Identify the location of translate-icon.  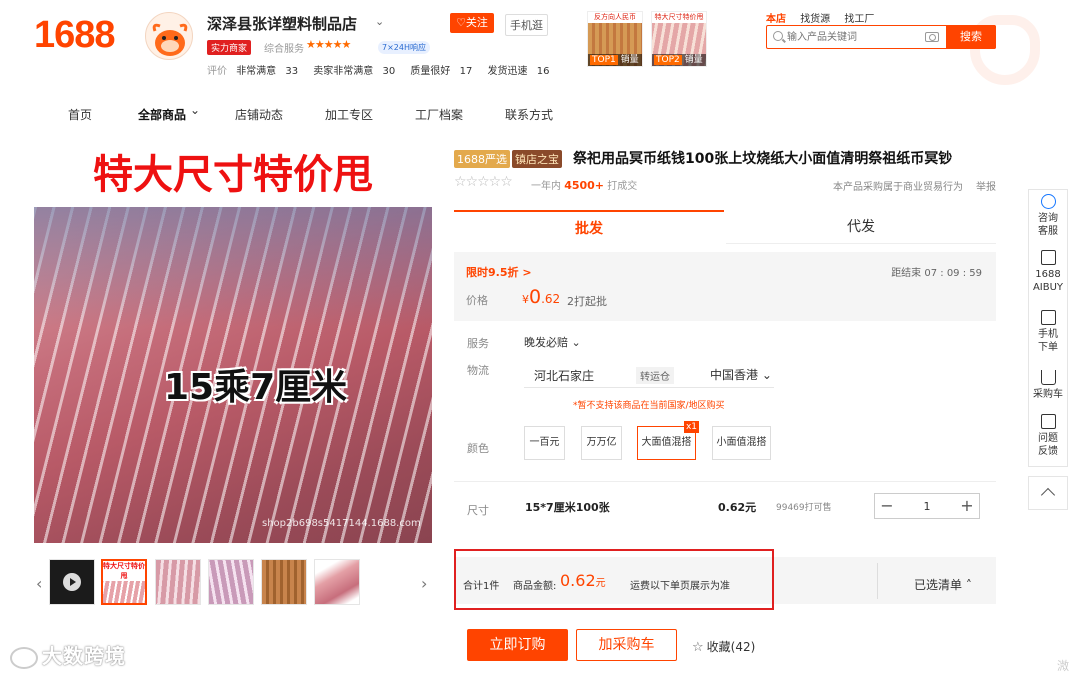
(1048, 257).